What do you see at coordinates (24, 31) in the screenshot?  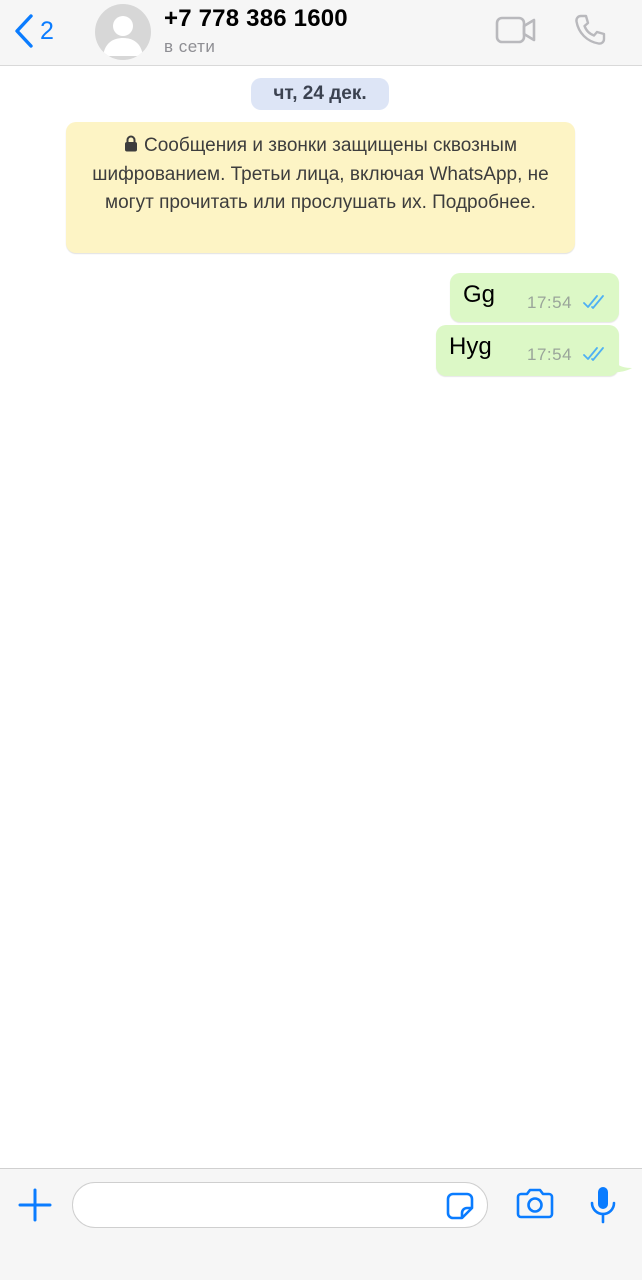 I see `chevron-left-icon` at bounding box center [24, 31].